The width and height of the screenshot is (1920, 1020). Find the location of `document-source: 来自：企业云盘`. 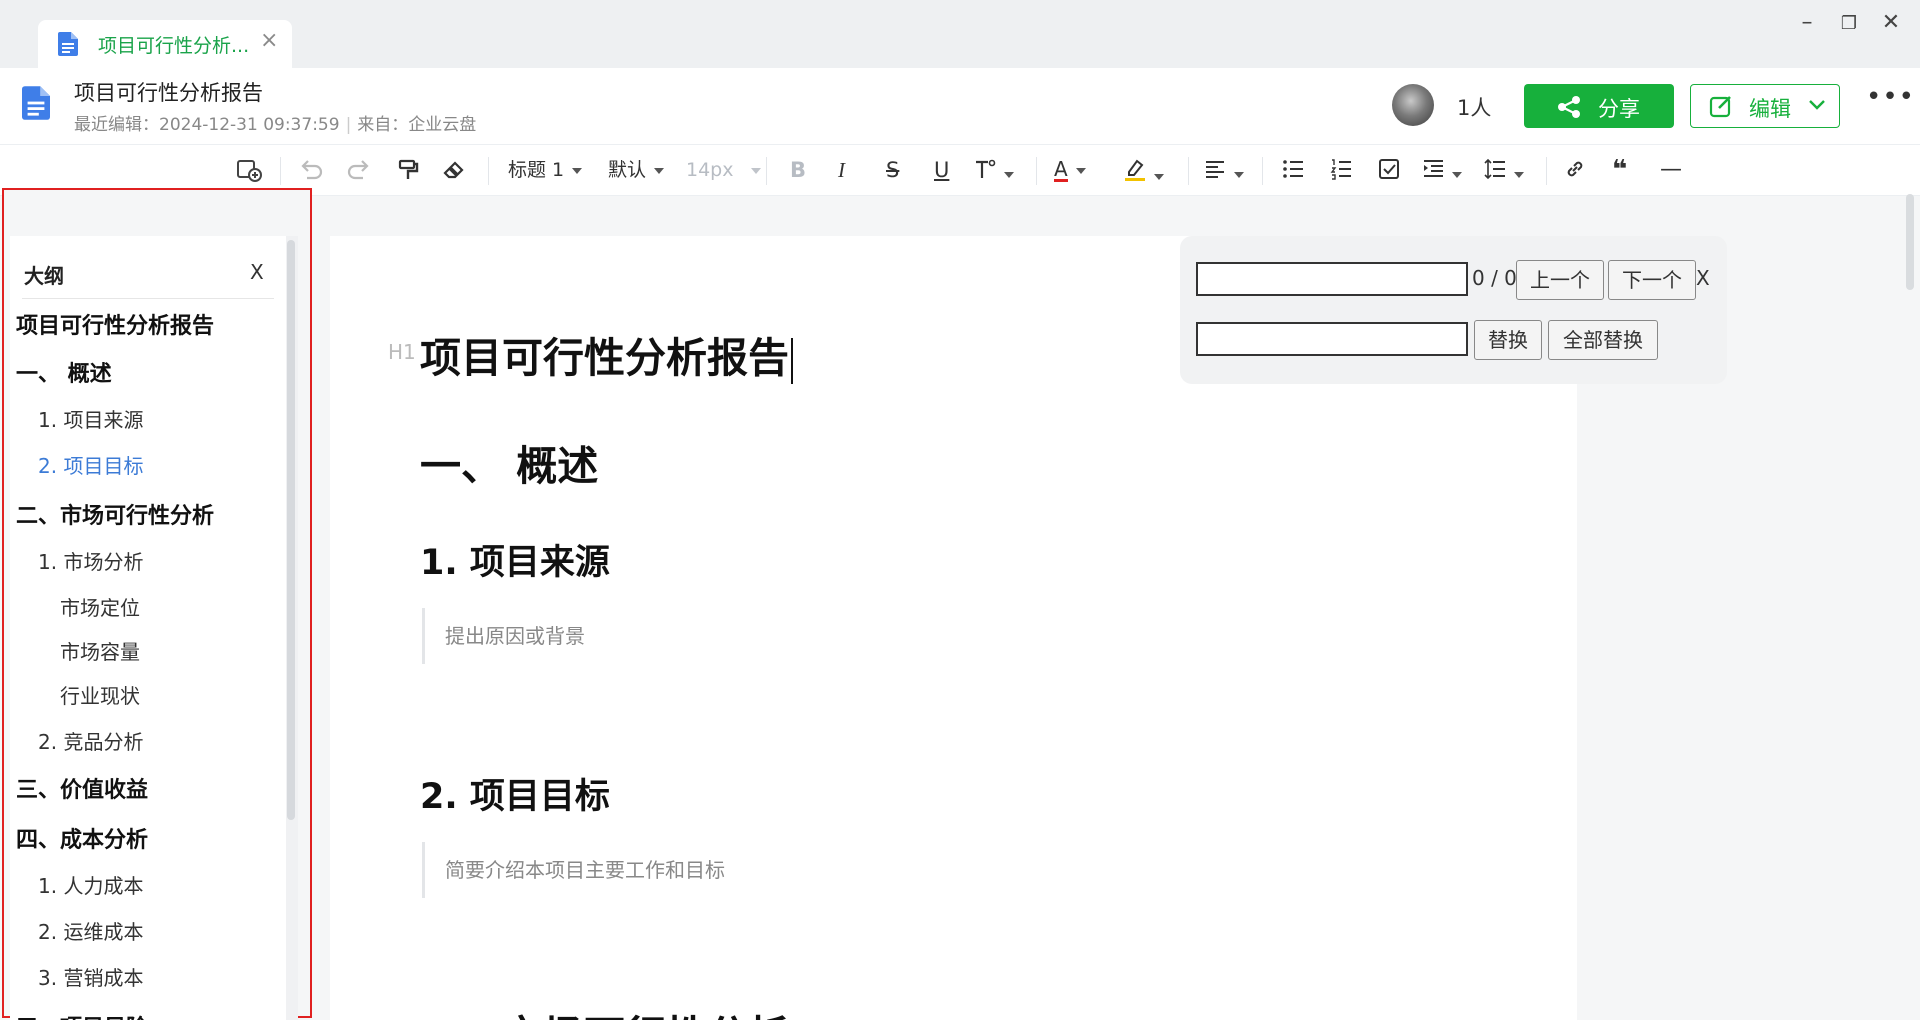

document-source: 来自：企业云盘 is located at coordinates (417, 125).